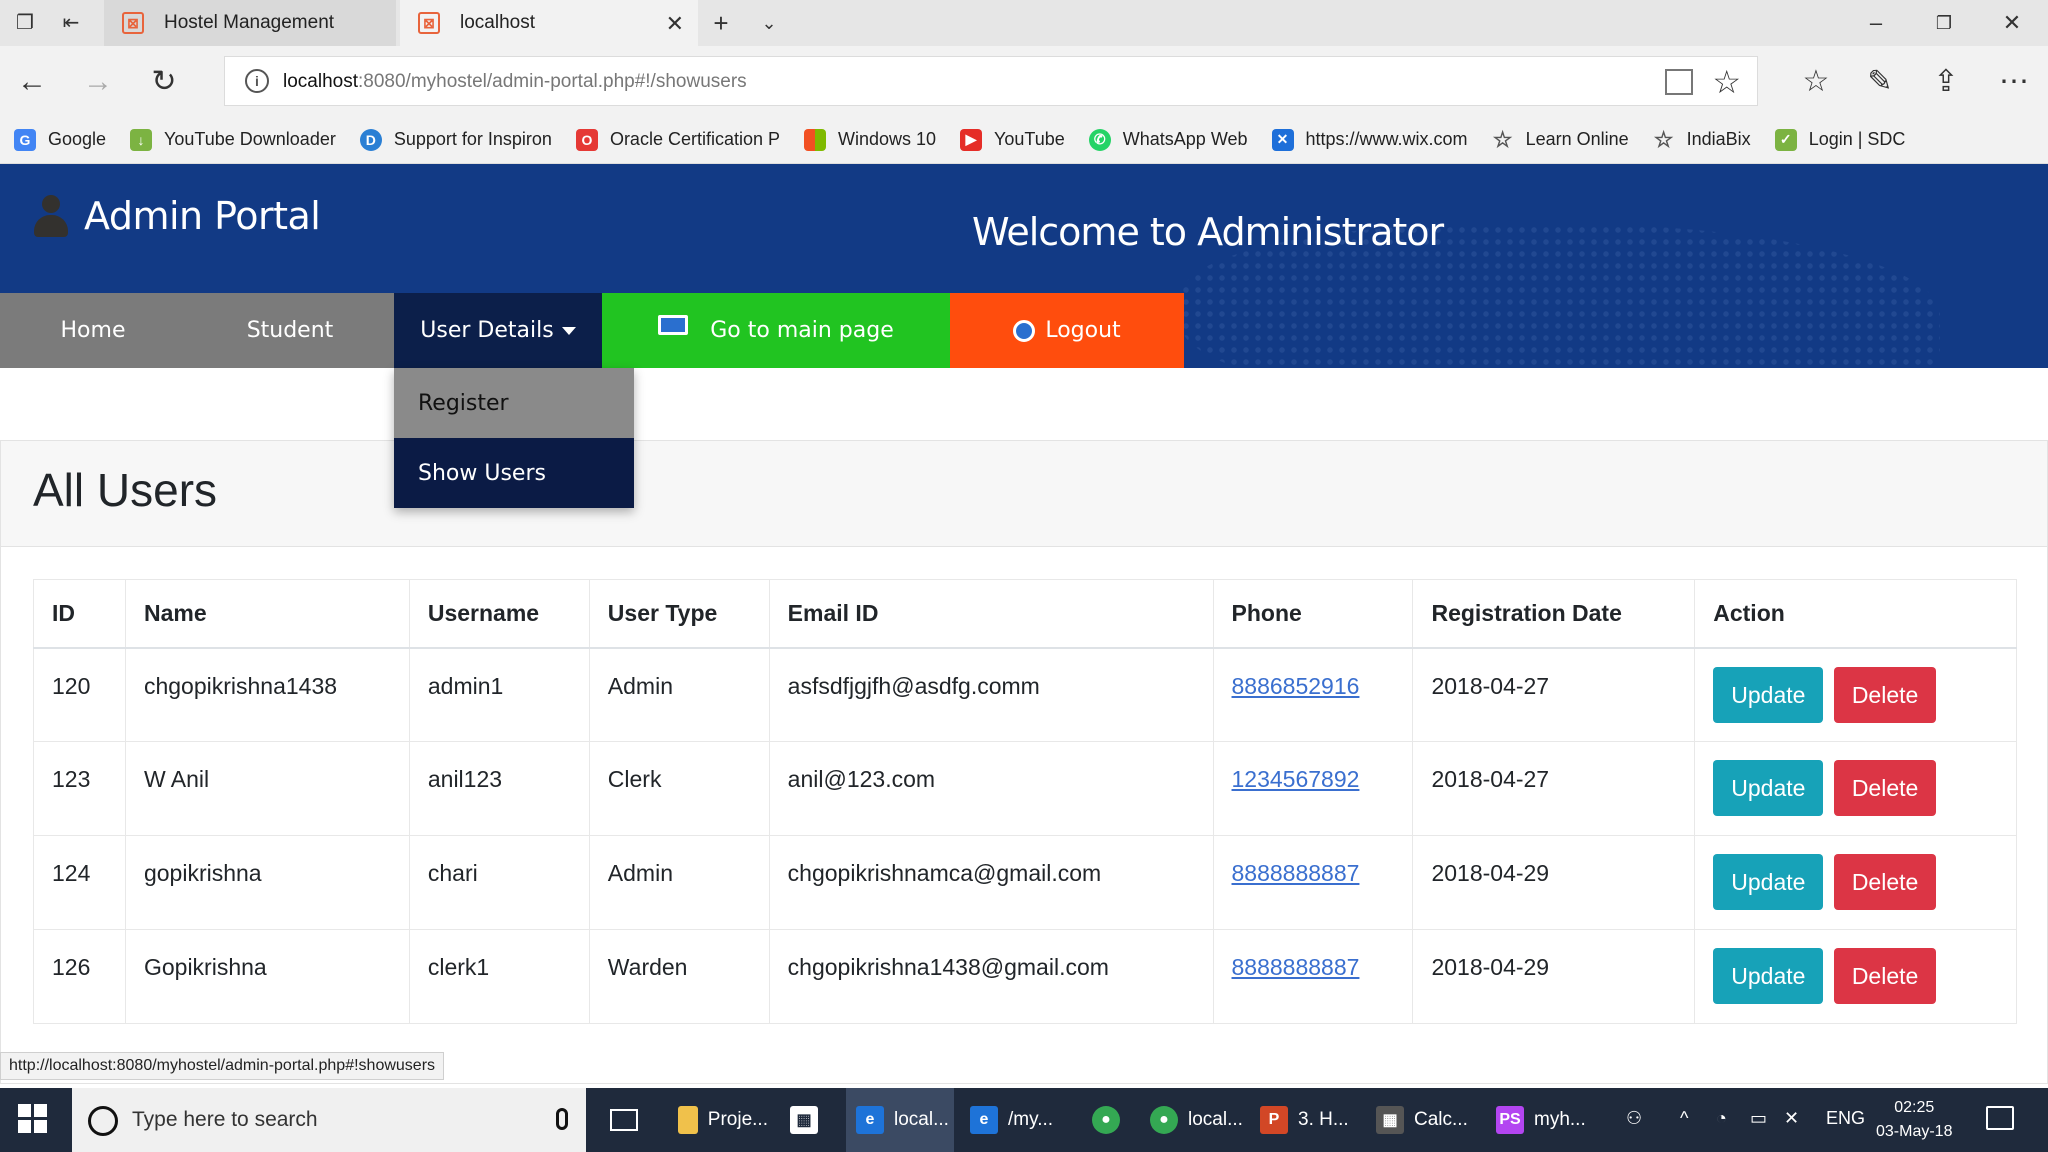  Describe the element at coordinates (1726, 82) in the screenshot. I see `favorite-star-icon: ☆` at that location.